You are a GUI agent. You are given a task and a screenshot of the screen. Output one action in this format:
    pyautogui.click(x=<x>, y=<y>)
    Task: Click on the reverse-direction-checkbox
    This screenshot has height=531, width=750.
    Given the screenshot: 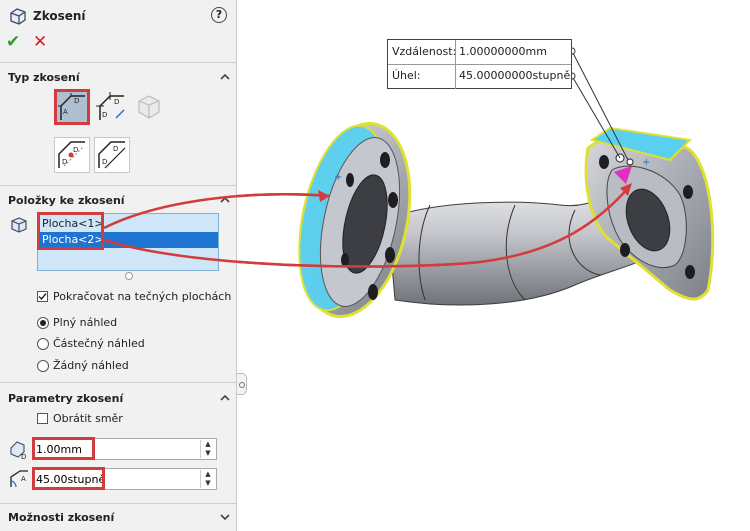 What is the action you would take?
    pyautogui.click(x=42, y=418)
    